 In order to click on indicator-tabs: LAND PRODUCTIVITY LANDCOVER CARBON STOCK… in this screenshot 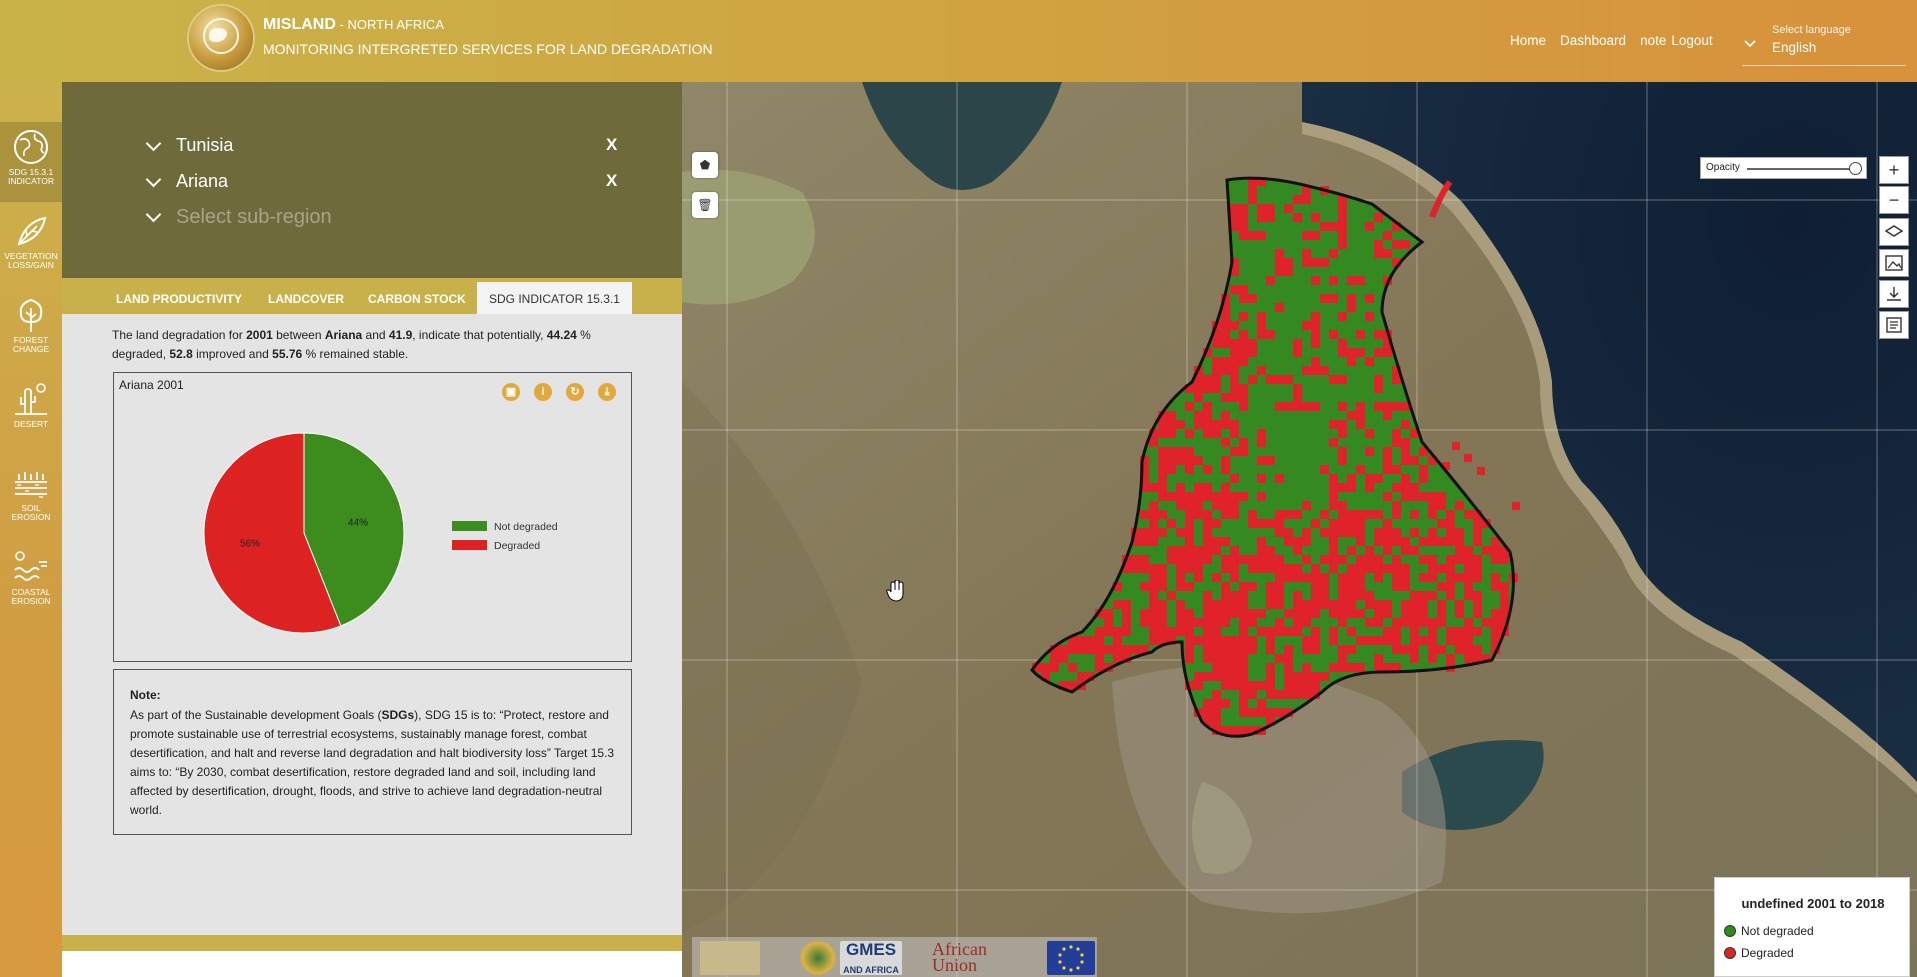, I will do `click(372, 296)`.